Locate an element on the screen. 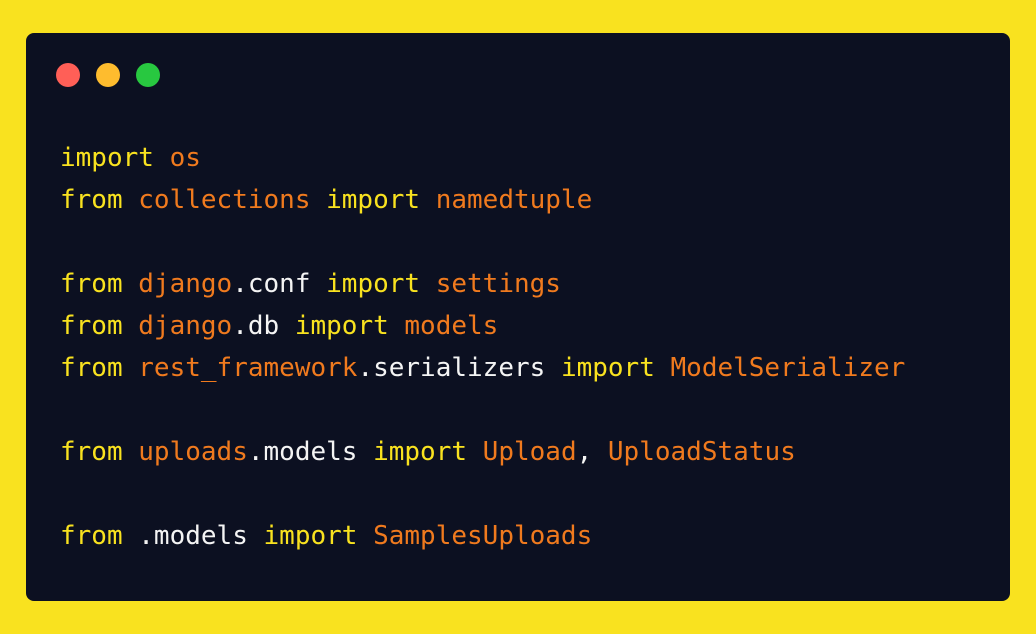 This screenshot has height=634, width=1036. code-token: SamplesUploads is located at coordinates (483, 536).